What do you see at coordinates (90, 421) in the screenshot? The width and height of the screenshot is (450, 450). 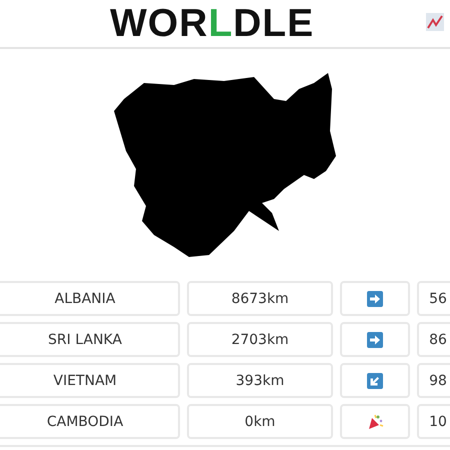 I see `country-cell: CAMBODIA` at bounding box center [90, 421].